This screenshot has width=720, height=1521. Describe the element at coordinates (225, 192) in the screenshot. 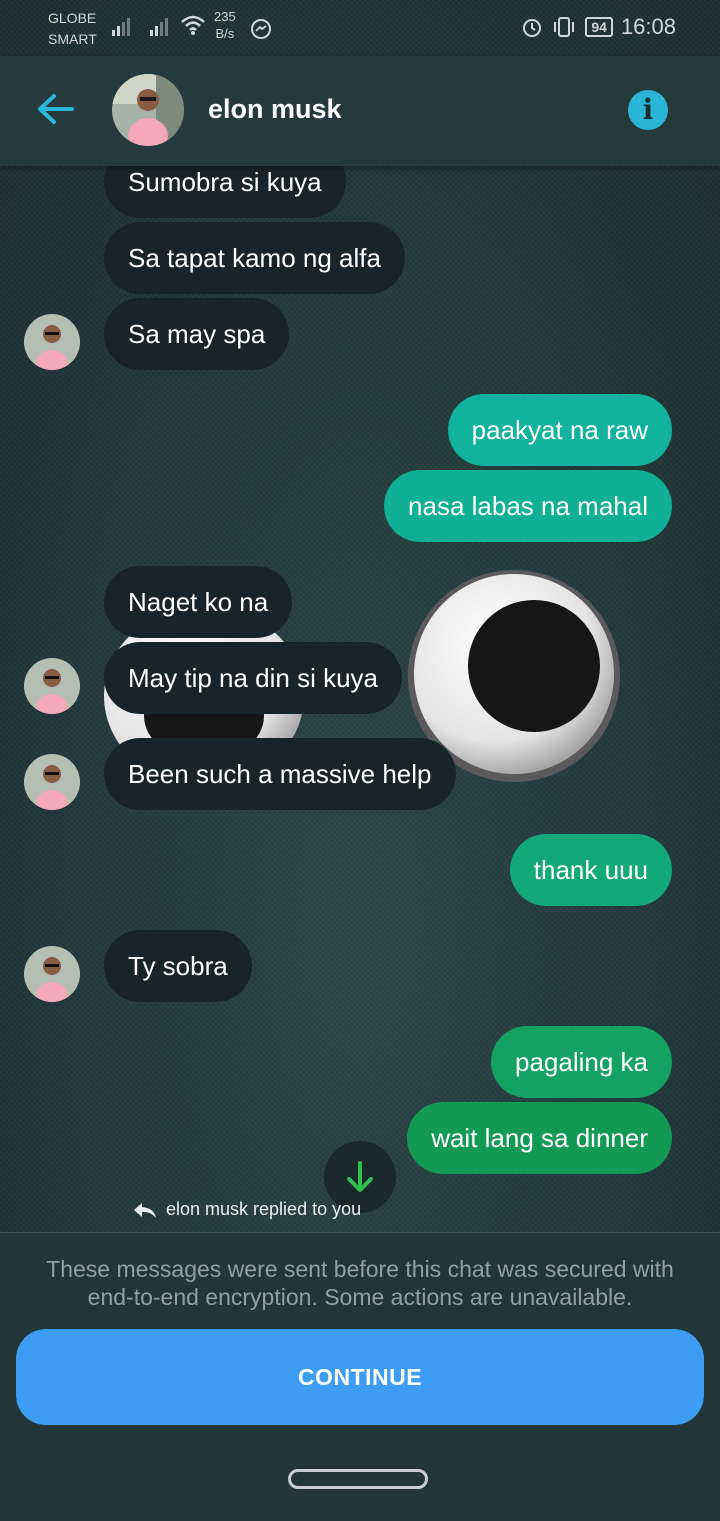

I see `message-bubble-incoming: Sumobra si kuya` at that location.